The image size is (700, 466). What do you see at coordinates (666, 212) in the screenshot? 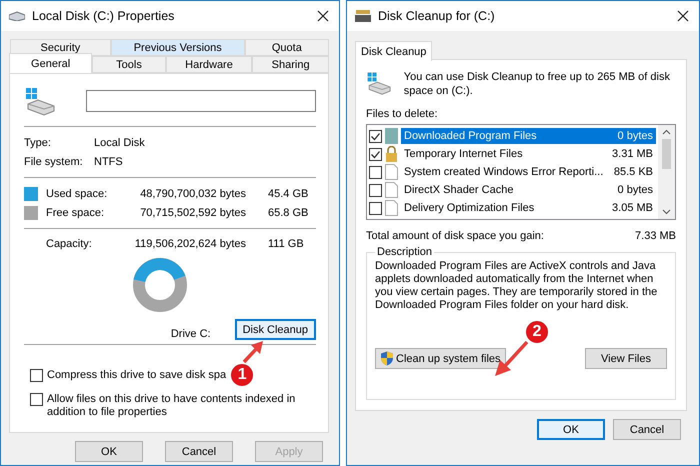
I see `scroll-down-icon` at bounding box center [666, 212].